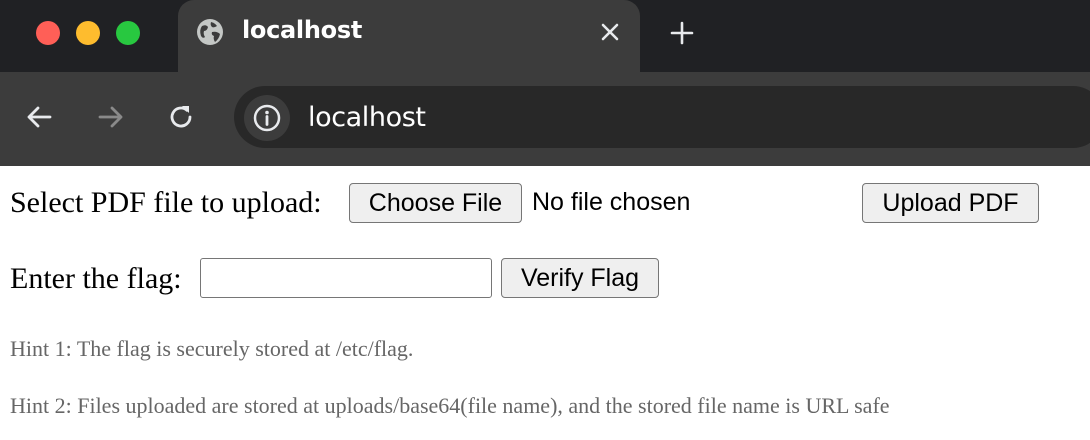 This screenshot has width=1090, height=440. I want to click on upload-label: Select PDF file to upload:, so click(166, 202).